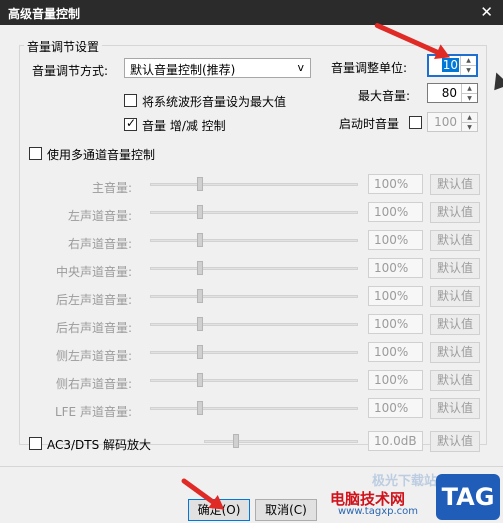 Image resolution: width=503 pixels, height=523 pixels. What do you see at coordinates (415, 122) in the screenshot?
I see `startup-volume-checkbox` at bounding box center [415, 122].